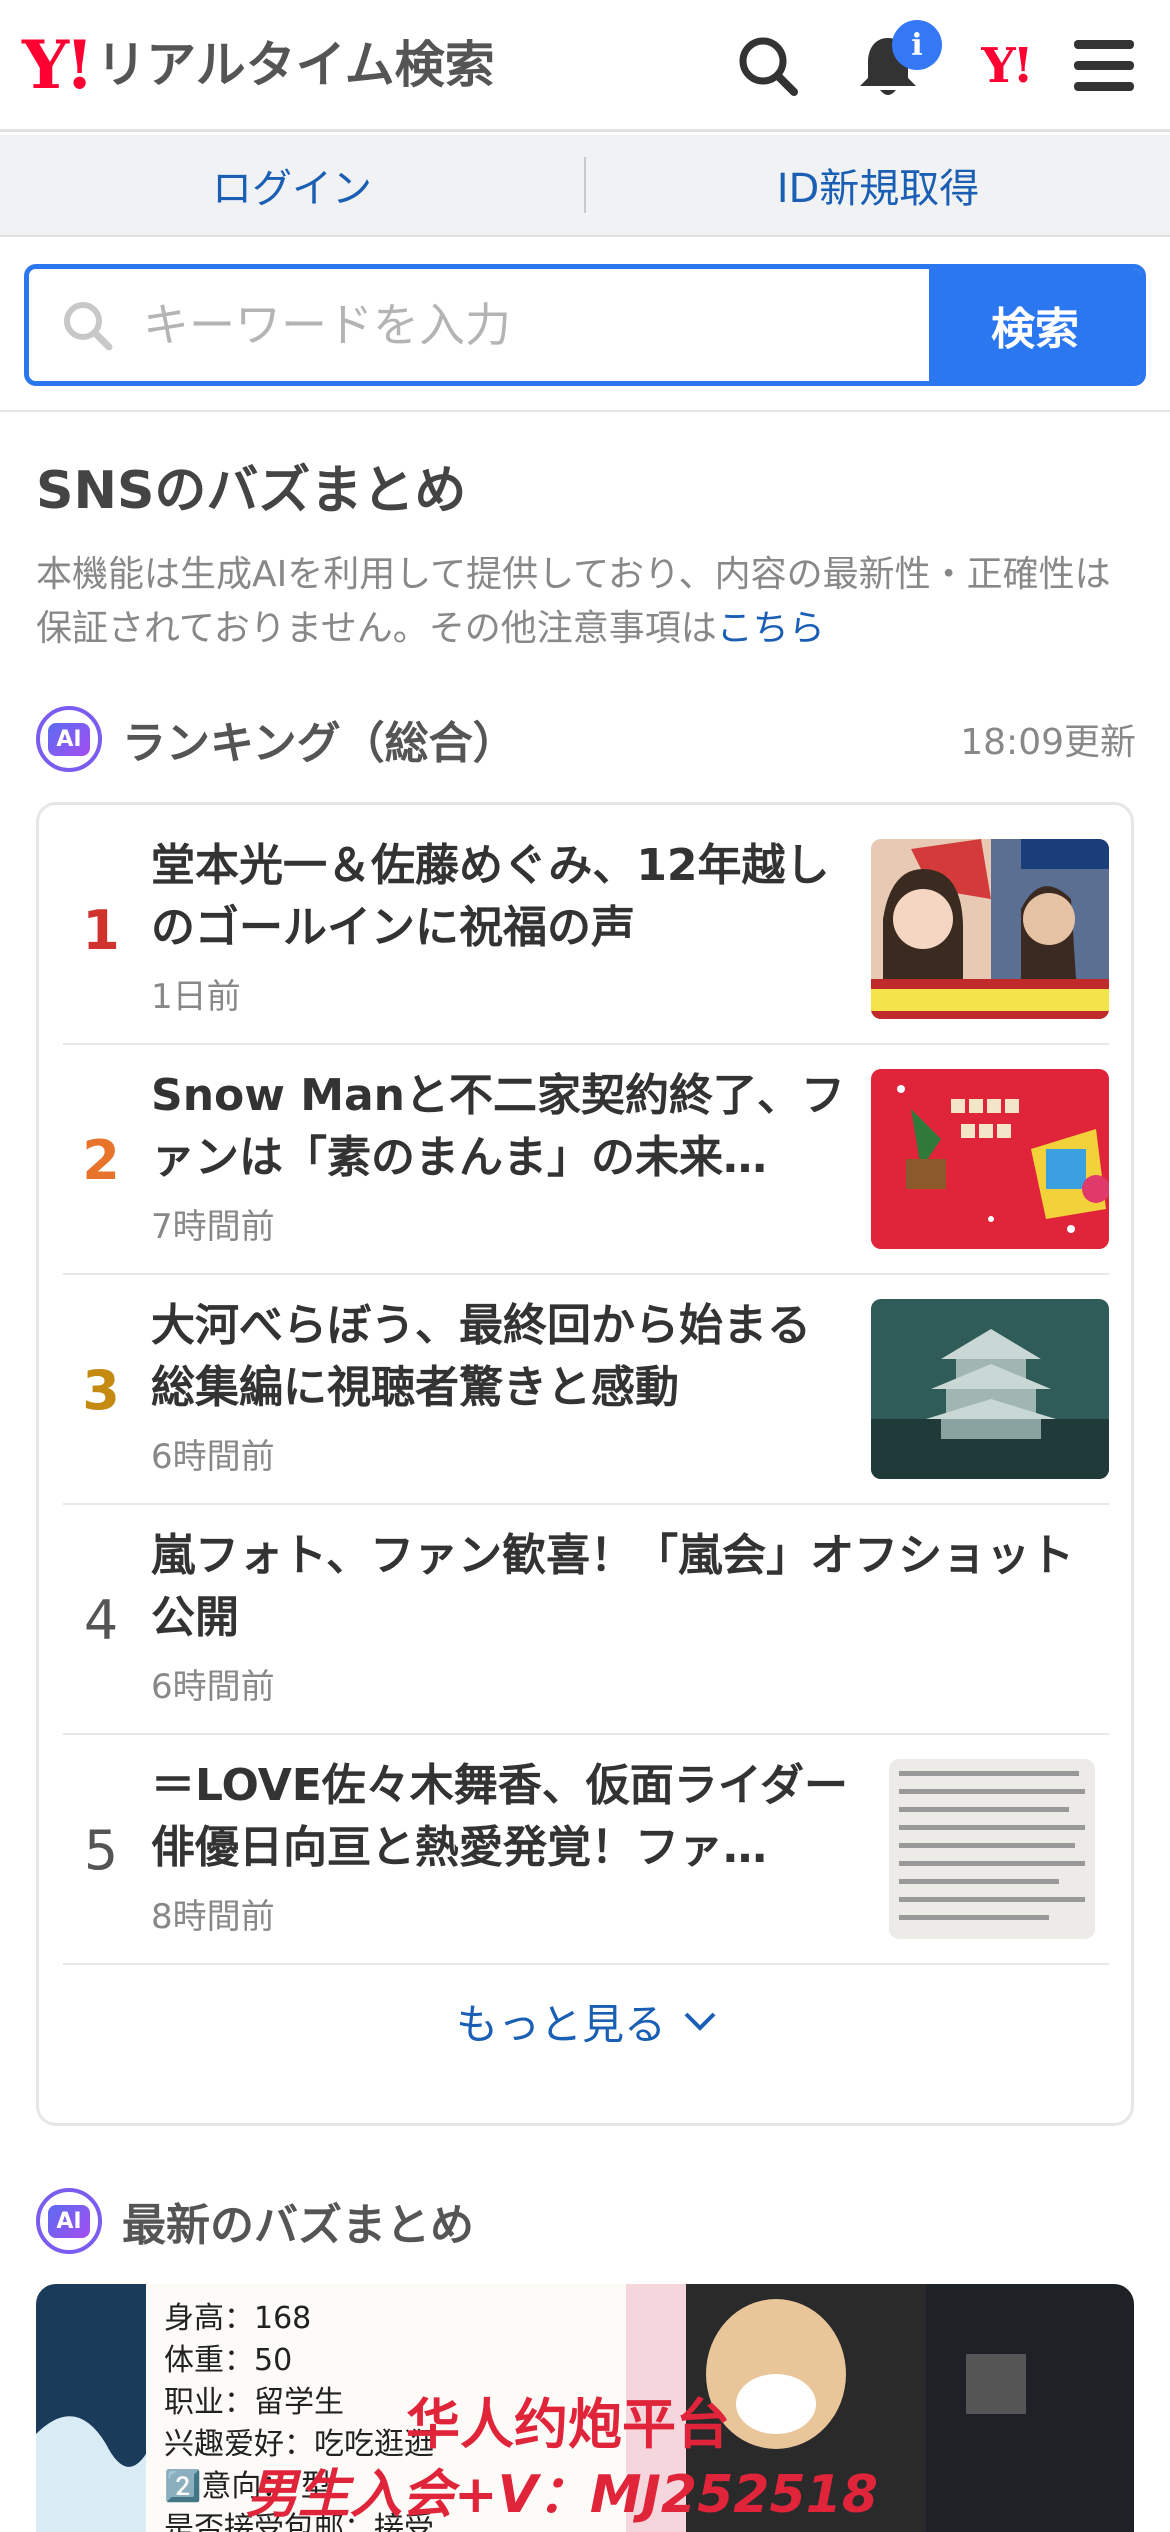 This screenshot has width=1170, height=2532. What do you see at coordinates (613, 1586) in the screenshot?
I see `ranking-item-title: 嵐フォト、ファン歓喜！「嵐会」オフショット公開` at bounding box center [613, 1586].